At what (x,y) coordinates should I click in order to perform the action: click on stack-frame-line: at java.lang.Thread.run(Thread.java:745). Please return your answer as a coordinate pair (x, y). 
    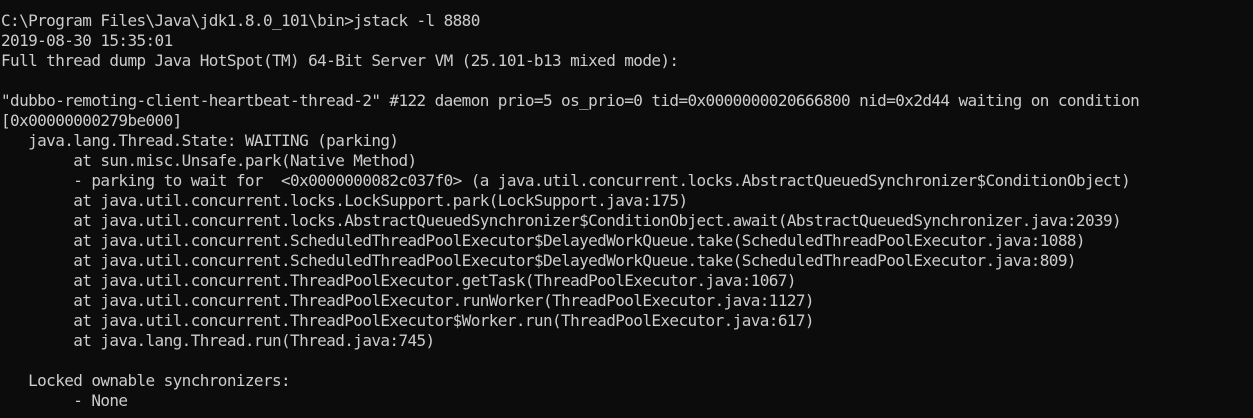
    Looking at the image, I should click on (218, 340).